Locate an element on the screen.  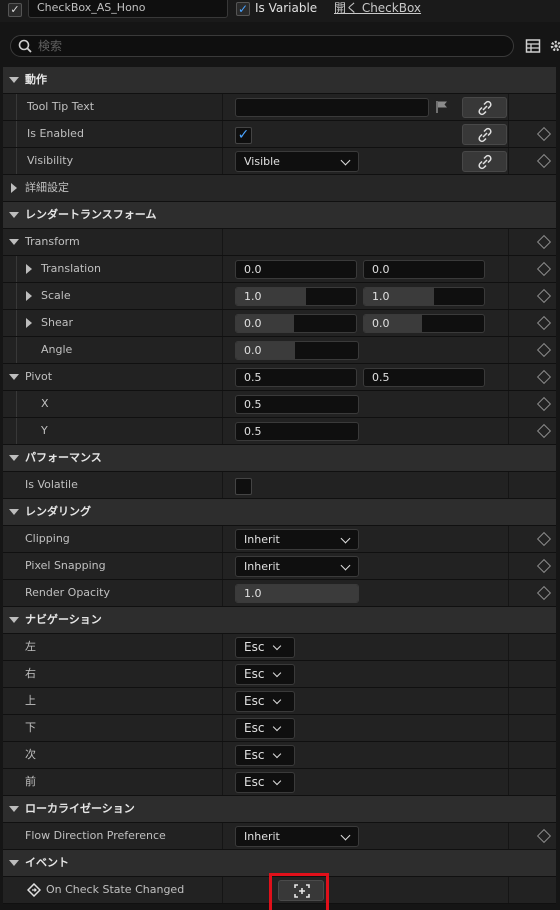
row-nav-next: 次 Esc is located at coordinates (279, 755).